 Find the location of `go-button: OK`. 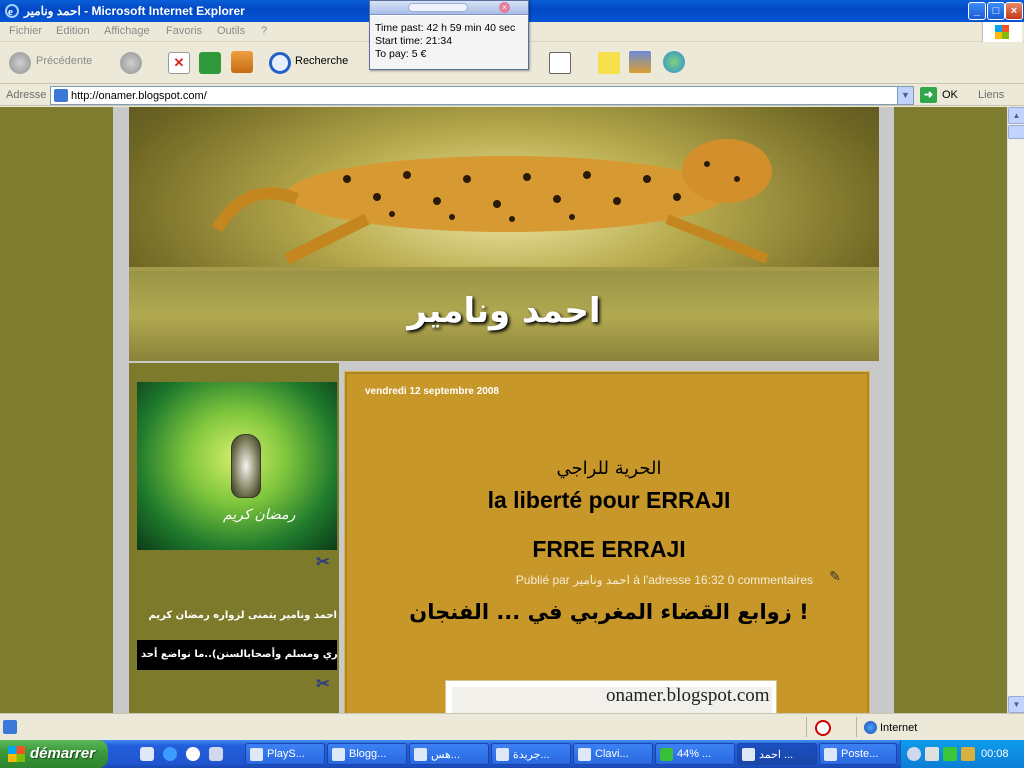

go-button: OK is located at coordinates (950, 95).